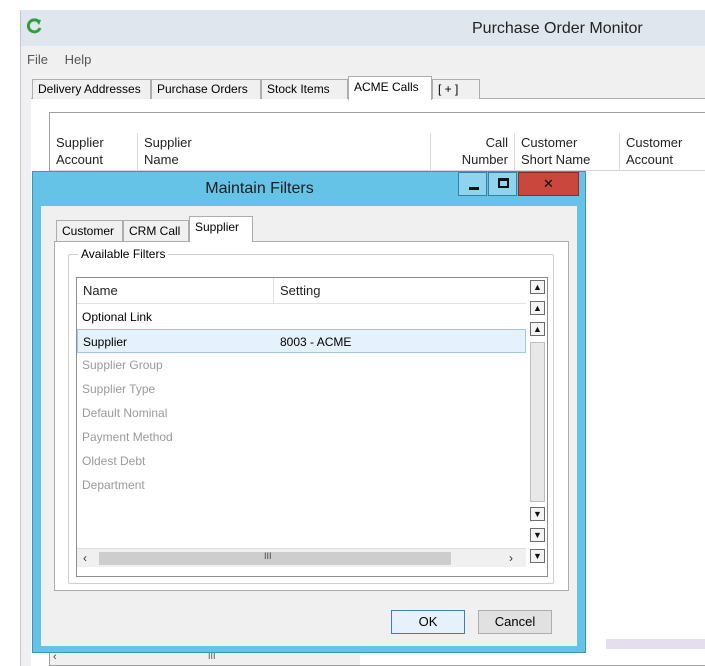  Describe the element at coordinates (301, 413) in the screenshot. I see `list-item: Default Nominal` at that location.